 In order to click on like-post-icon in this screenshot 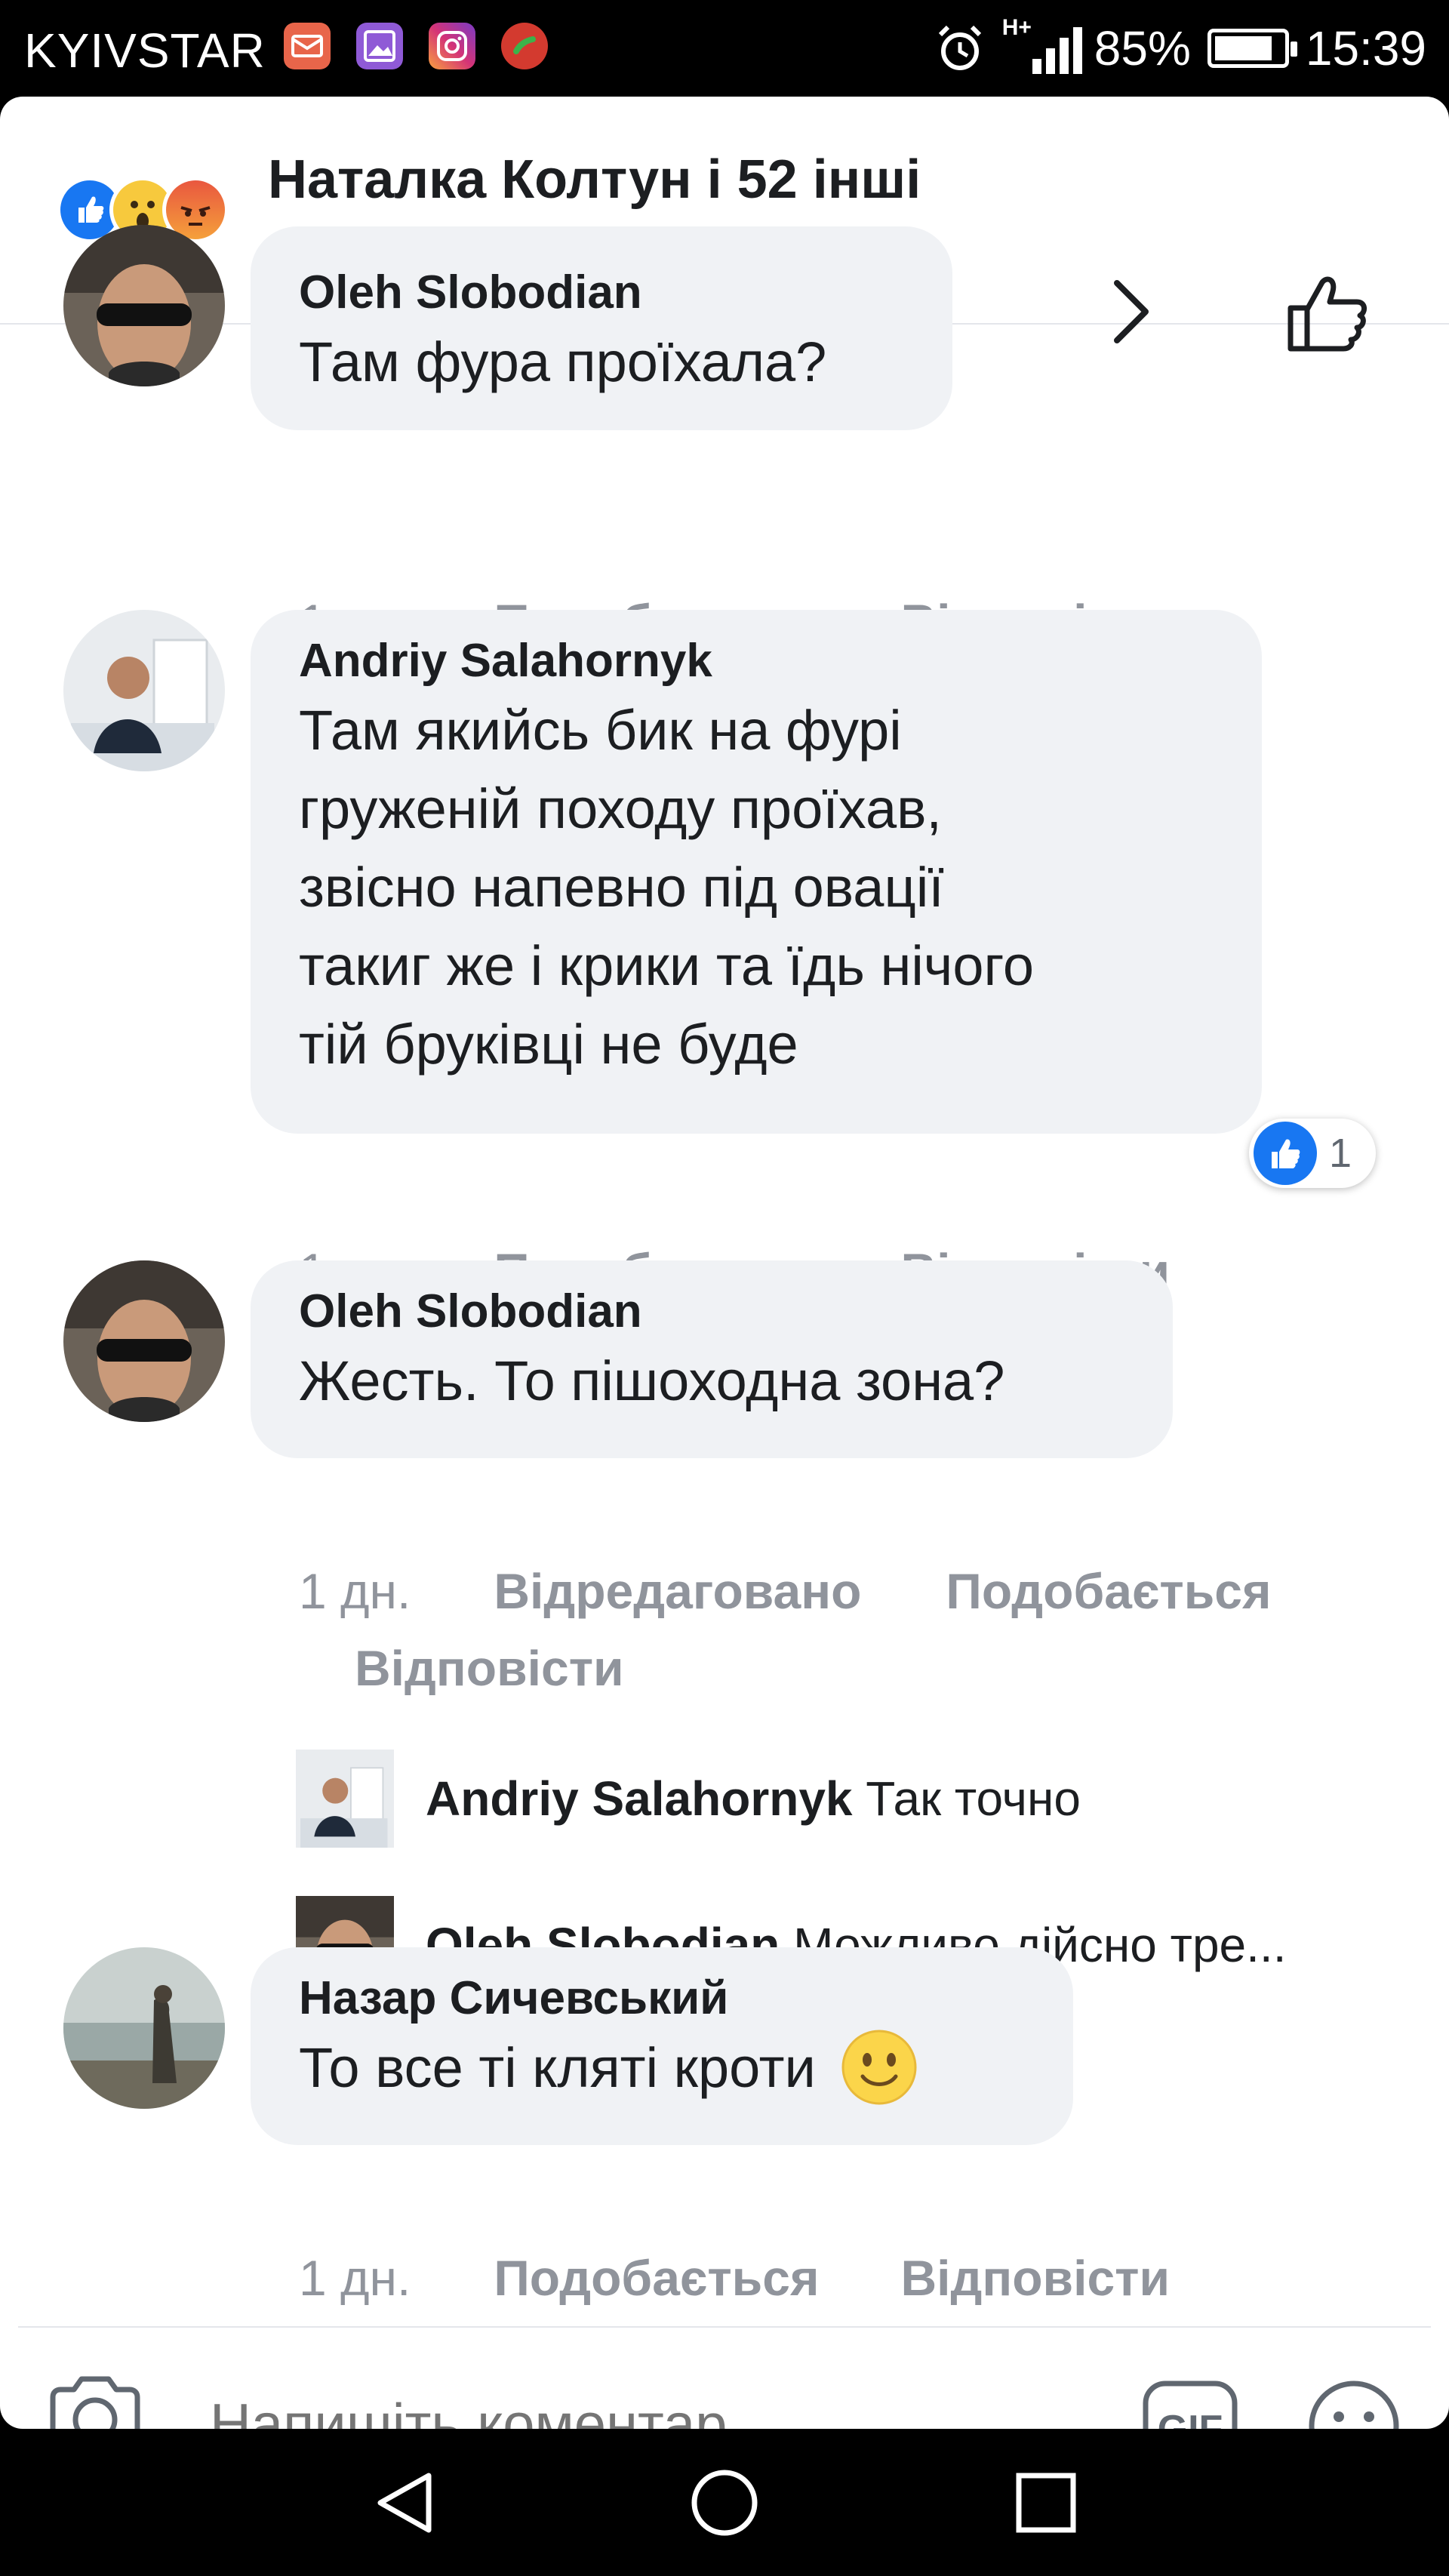, I will do `click(1328, 313)`.